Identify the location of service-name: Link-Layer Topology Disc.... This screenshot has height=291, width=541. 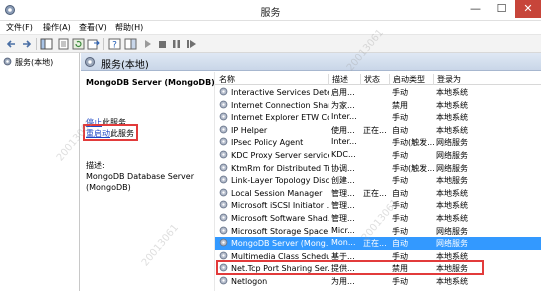
(280, 181).